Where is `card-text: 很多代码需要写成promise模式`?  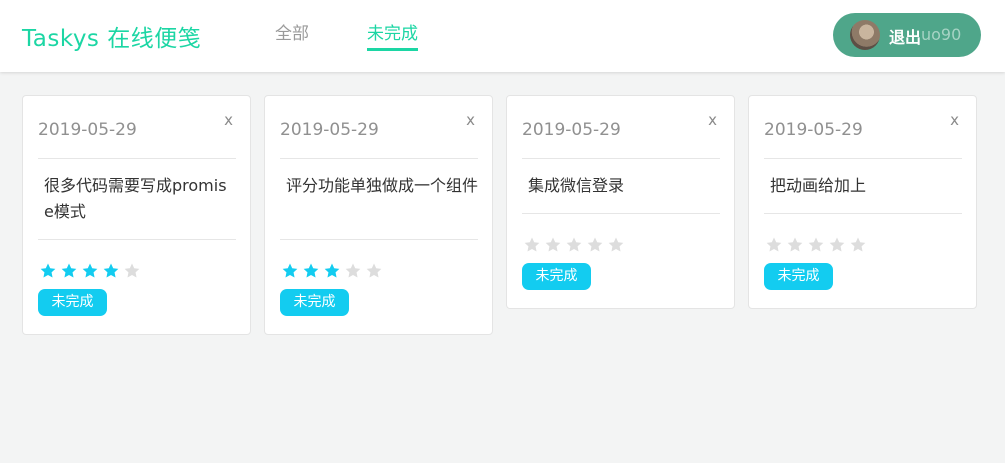
card-text: 很多代码需要写成promise模式 is located at coordinates (135, 198).